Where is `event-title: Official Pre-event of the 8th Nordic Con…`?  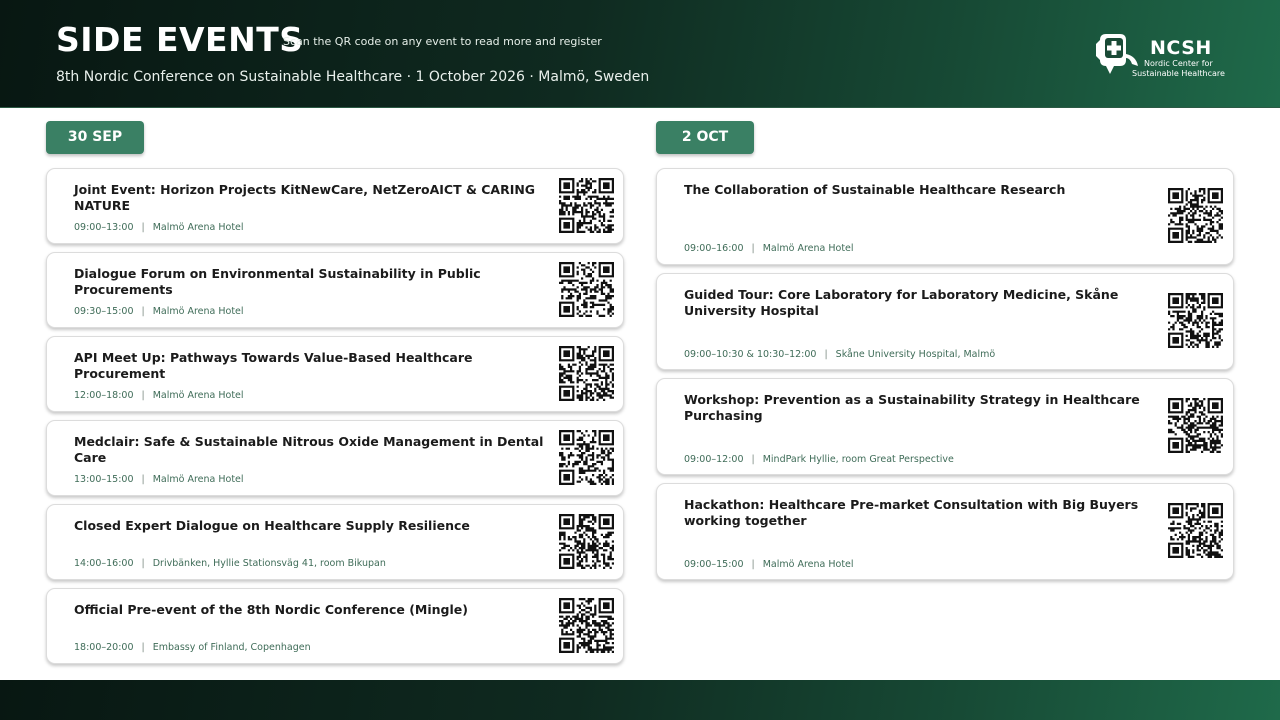 event-title: Official Pre-event of the 8th Nordic Con… is located at coordinates (271, 609).